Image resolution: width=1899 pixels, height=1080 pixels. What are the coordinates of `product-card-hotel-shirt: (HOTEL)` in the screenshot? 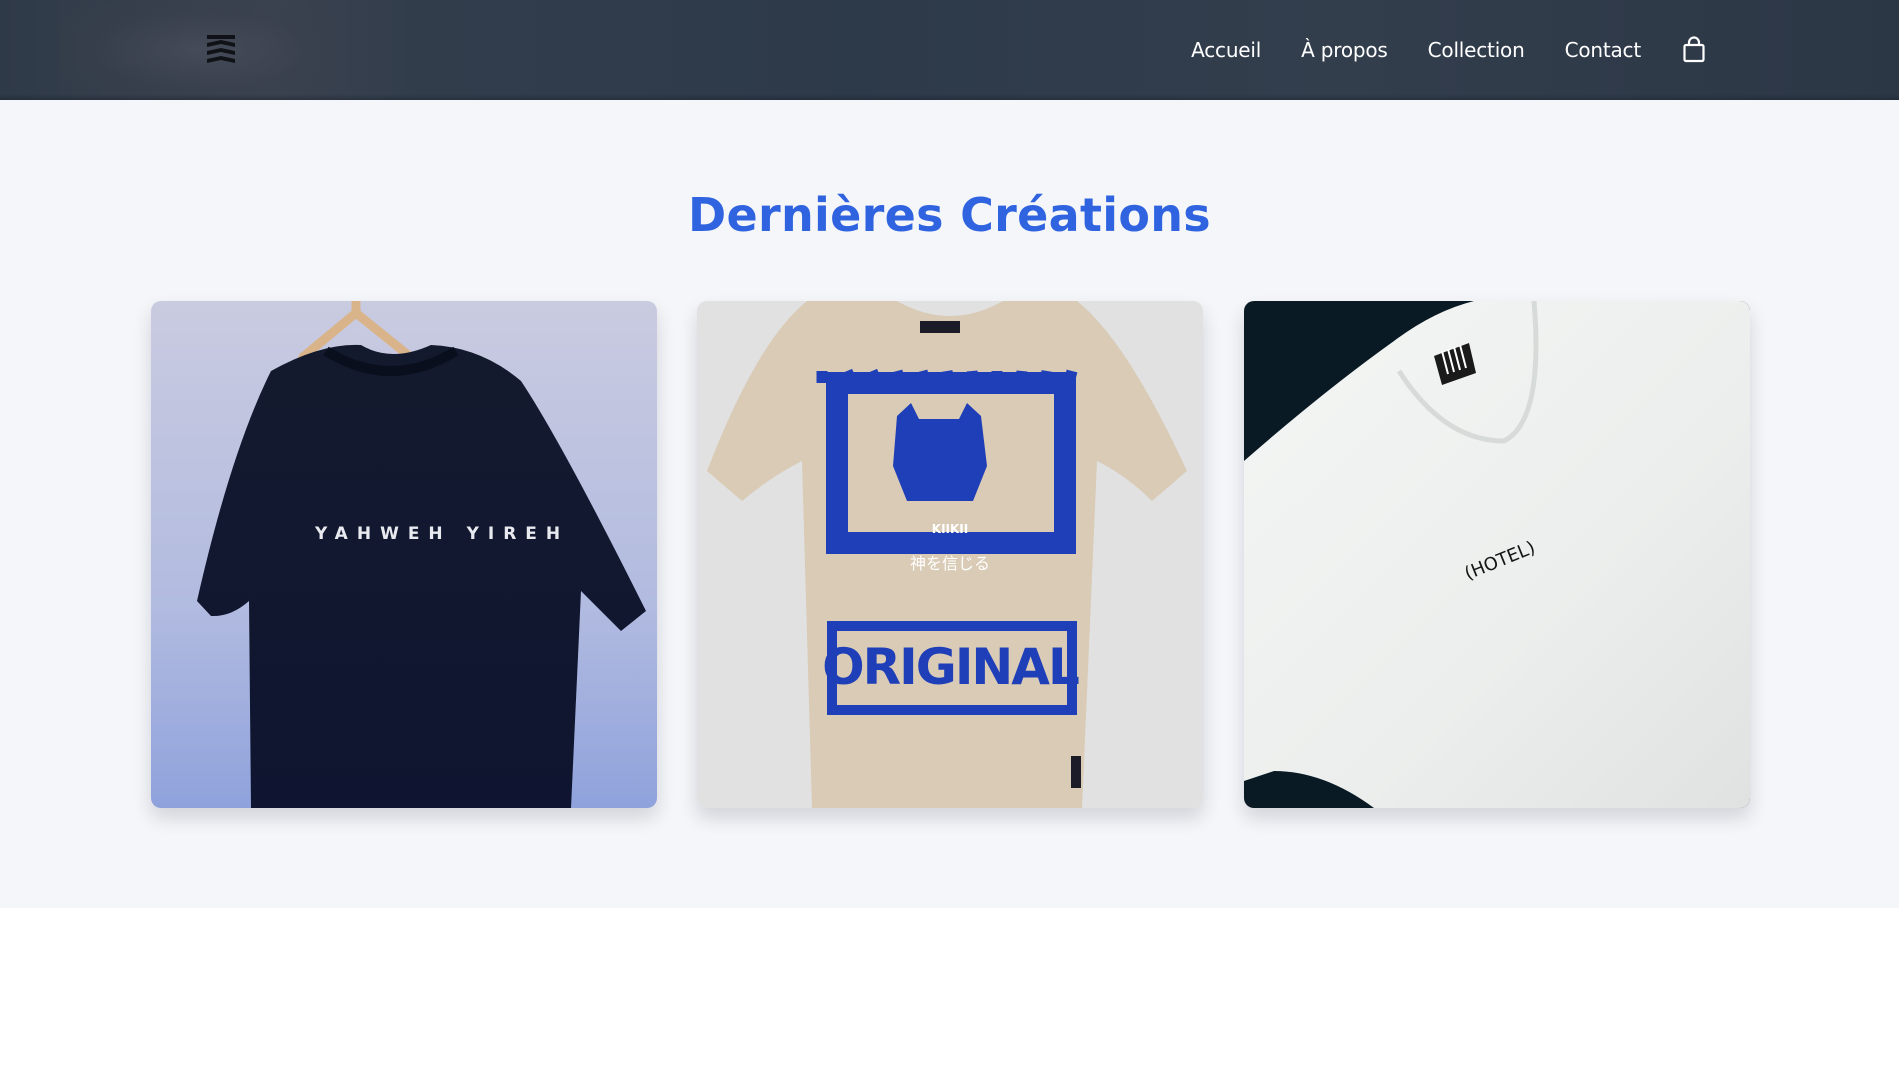 It's located at (1497, 554).